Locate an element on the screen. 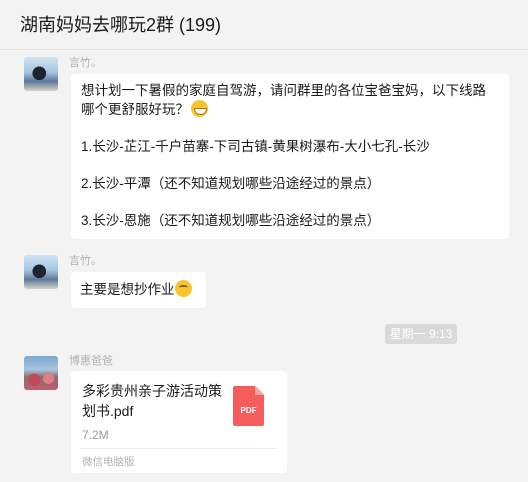  time-divider: 星期一 9:13 is located at coordinates (421, 334).